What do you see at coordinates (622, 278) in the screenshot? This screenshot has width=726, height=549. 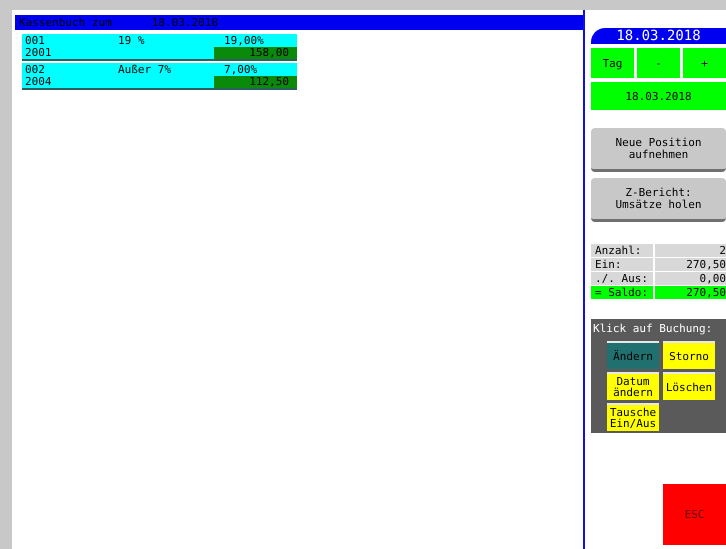 I see `summary-label: ./. Aus:` at bounding box center [622, 278].